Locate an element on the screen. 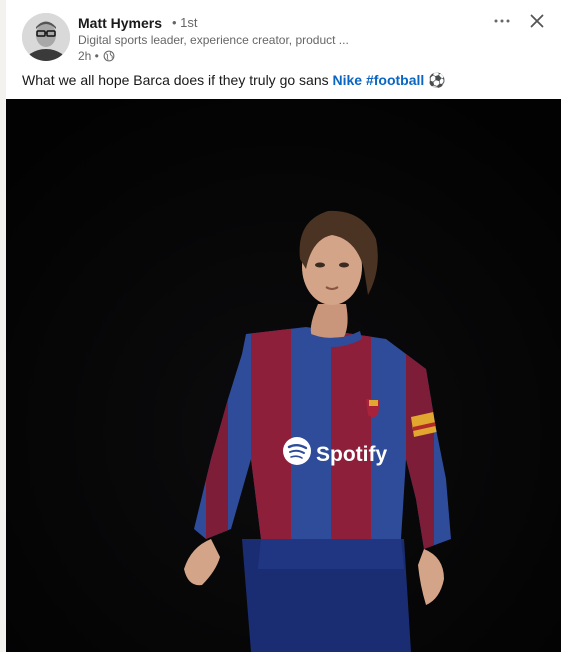  dismiss-post-button is located at coordinates (537, 21).